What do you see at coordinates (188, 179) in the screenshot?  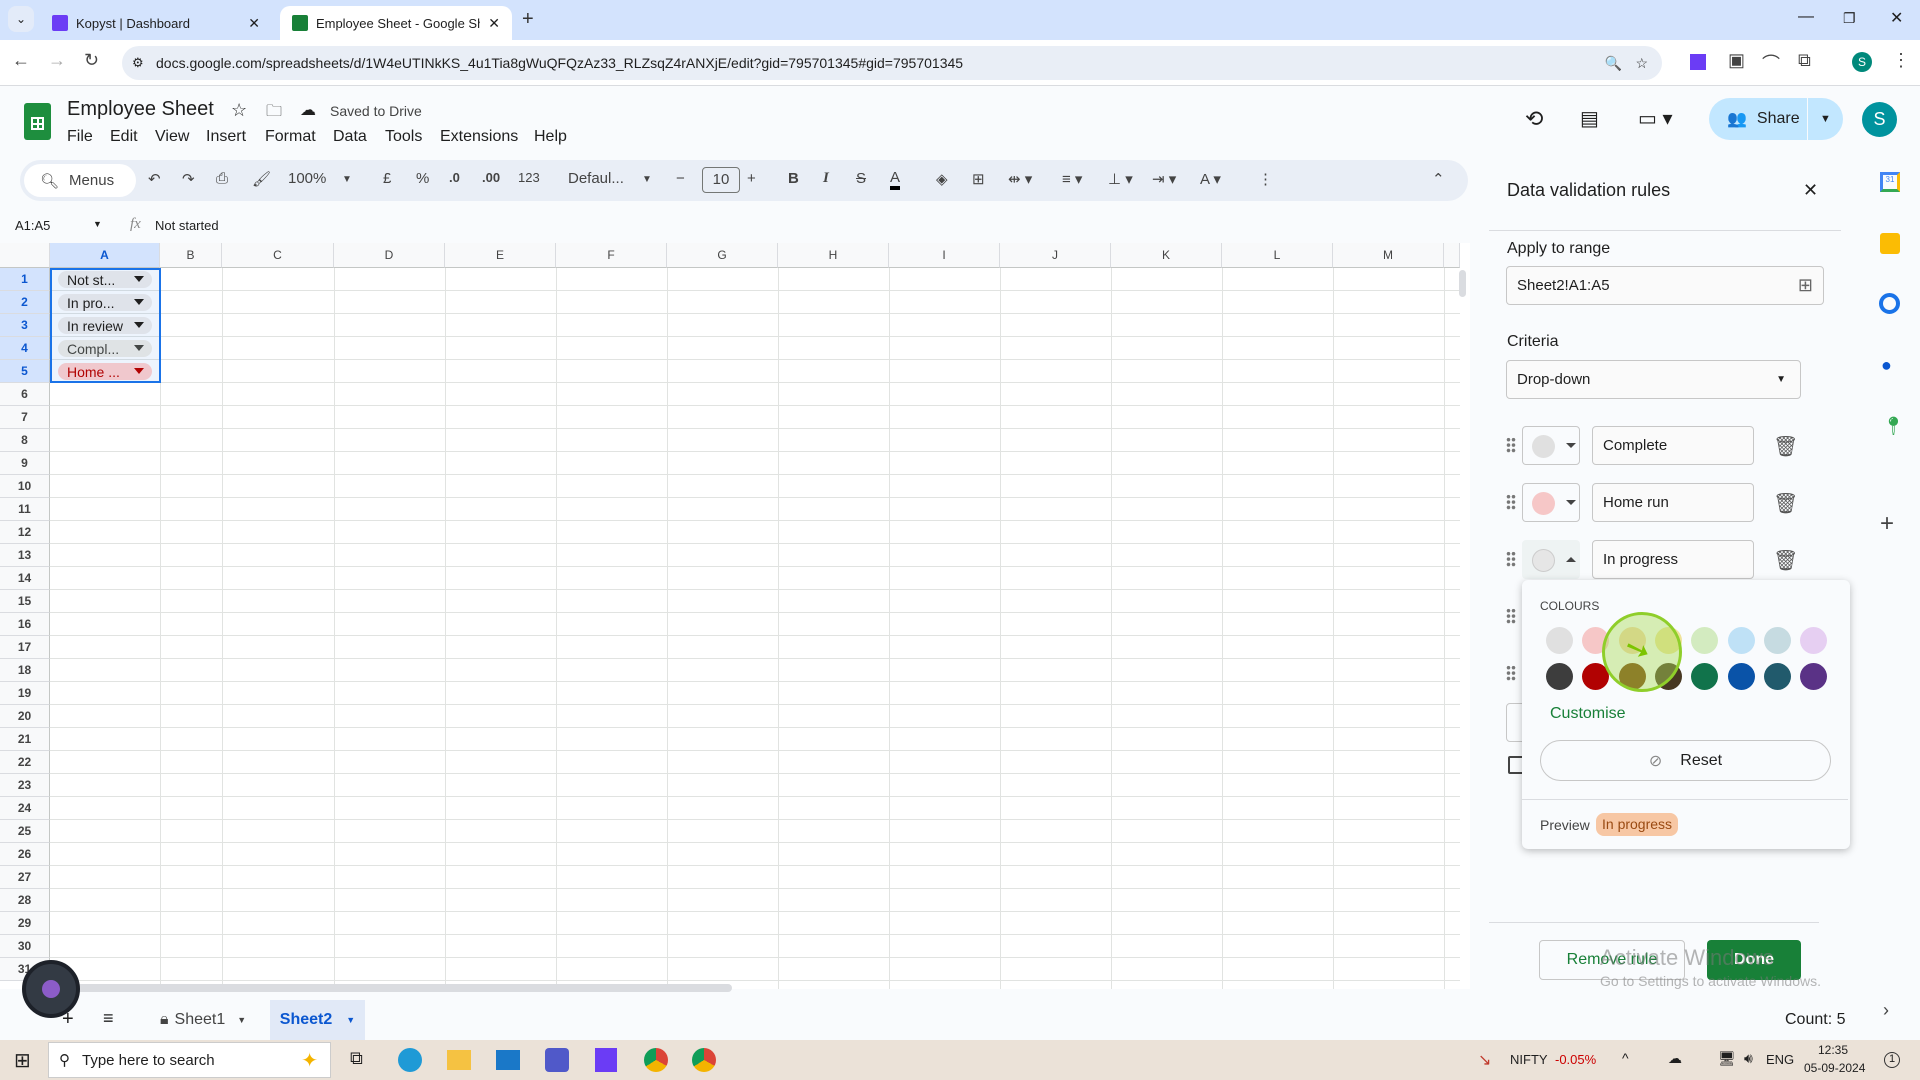 I see `redo-icon: ↷` at bounding box center [188, 179].